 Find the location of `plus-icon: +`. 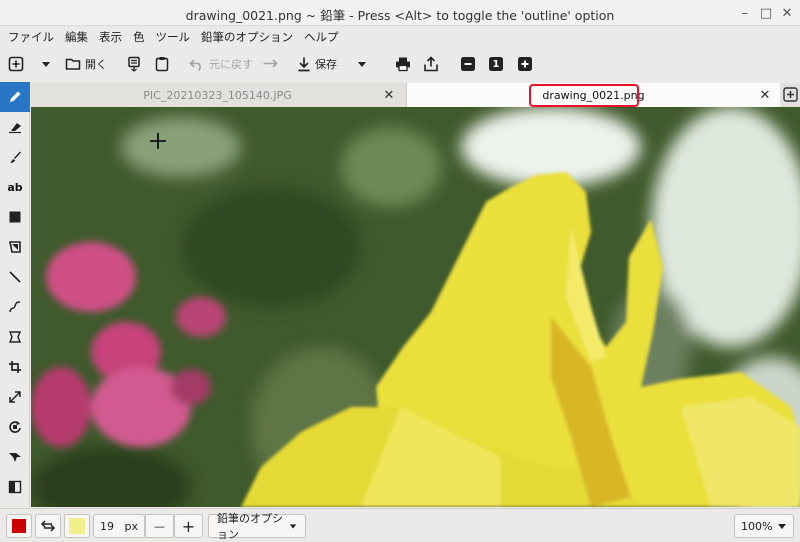

plus-icon: + is located at coordinates (188, 526).